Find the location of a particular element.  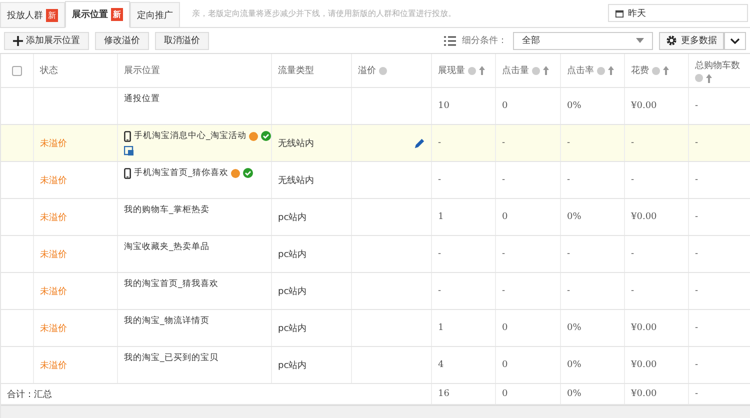

plus-icon is located at coordinates (18, 41).